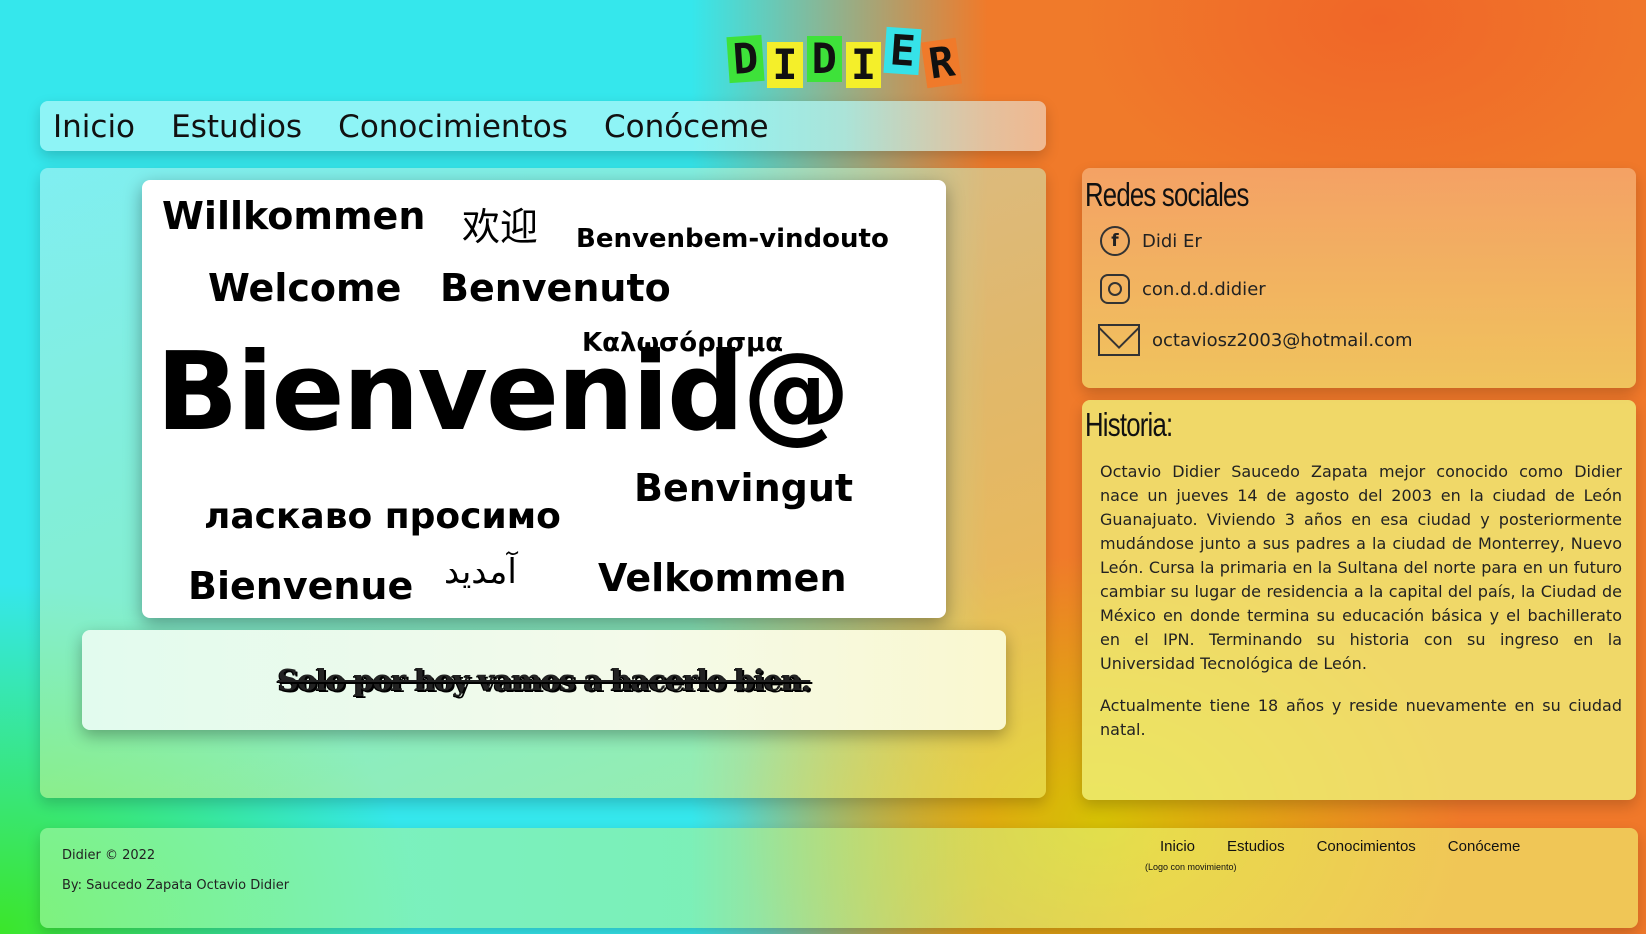 This screenshot has height=934, width=1646. What do you see at coordinates (1366, 846) in the screenshot?
I see `footer-nav-conocimientos: Conocimientos` at bounding box center [1366, 846].